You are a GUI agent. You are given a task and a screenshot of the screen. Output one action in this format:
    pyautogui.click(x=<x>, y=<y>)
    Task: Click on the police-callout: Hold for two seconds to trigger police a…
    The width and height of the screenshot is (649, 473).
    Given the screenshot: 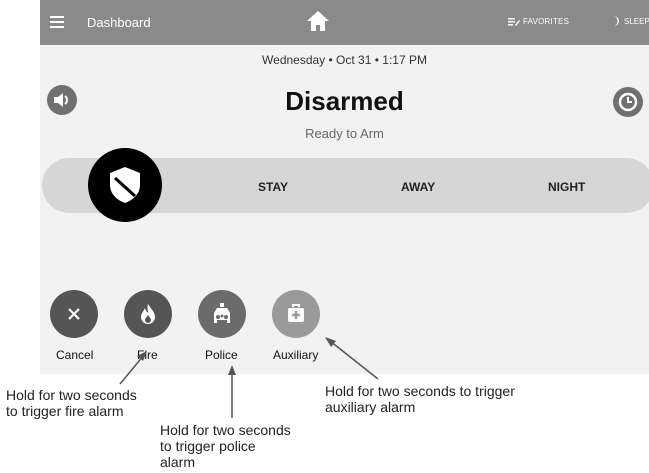 What is the action you would take?
    pyautogui.click(x=225, y=446)
    